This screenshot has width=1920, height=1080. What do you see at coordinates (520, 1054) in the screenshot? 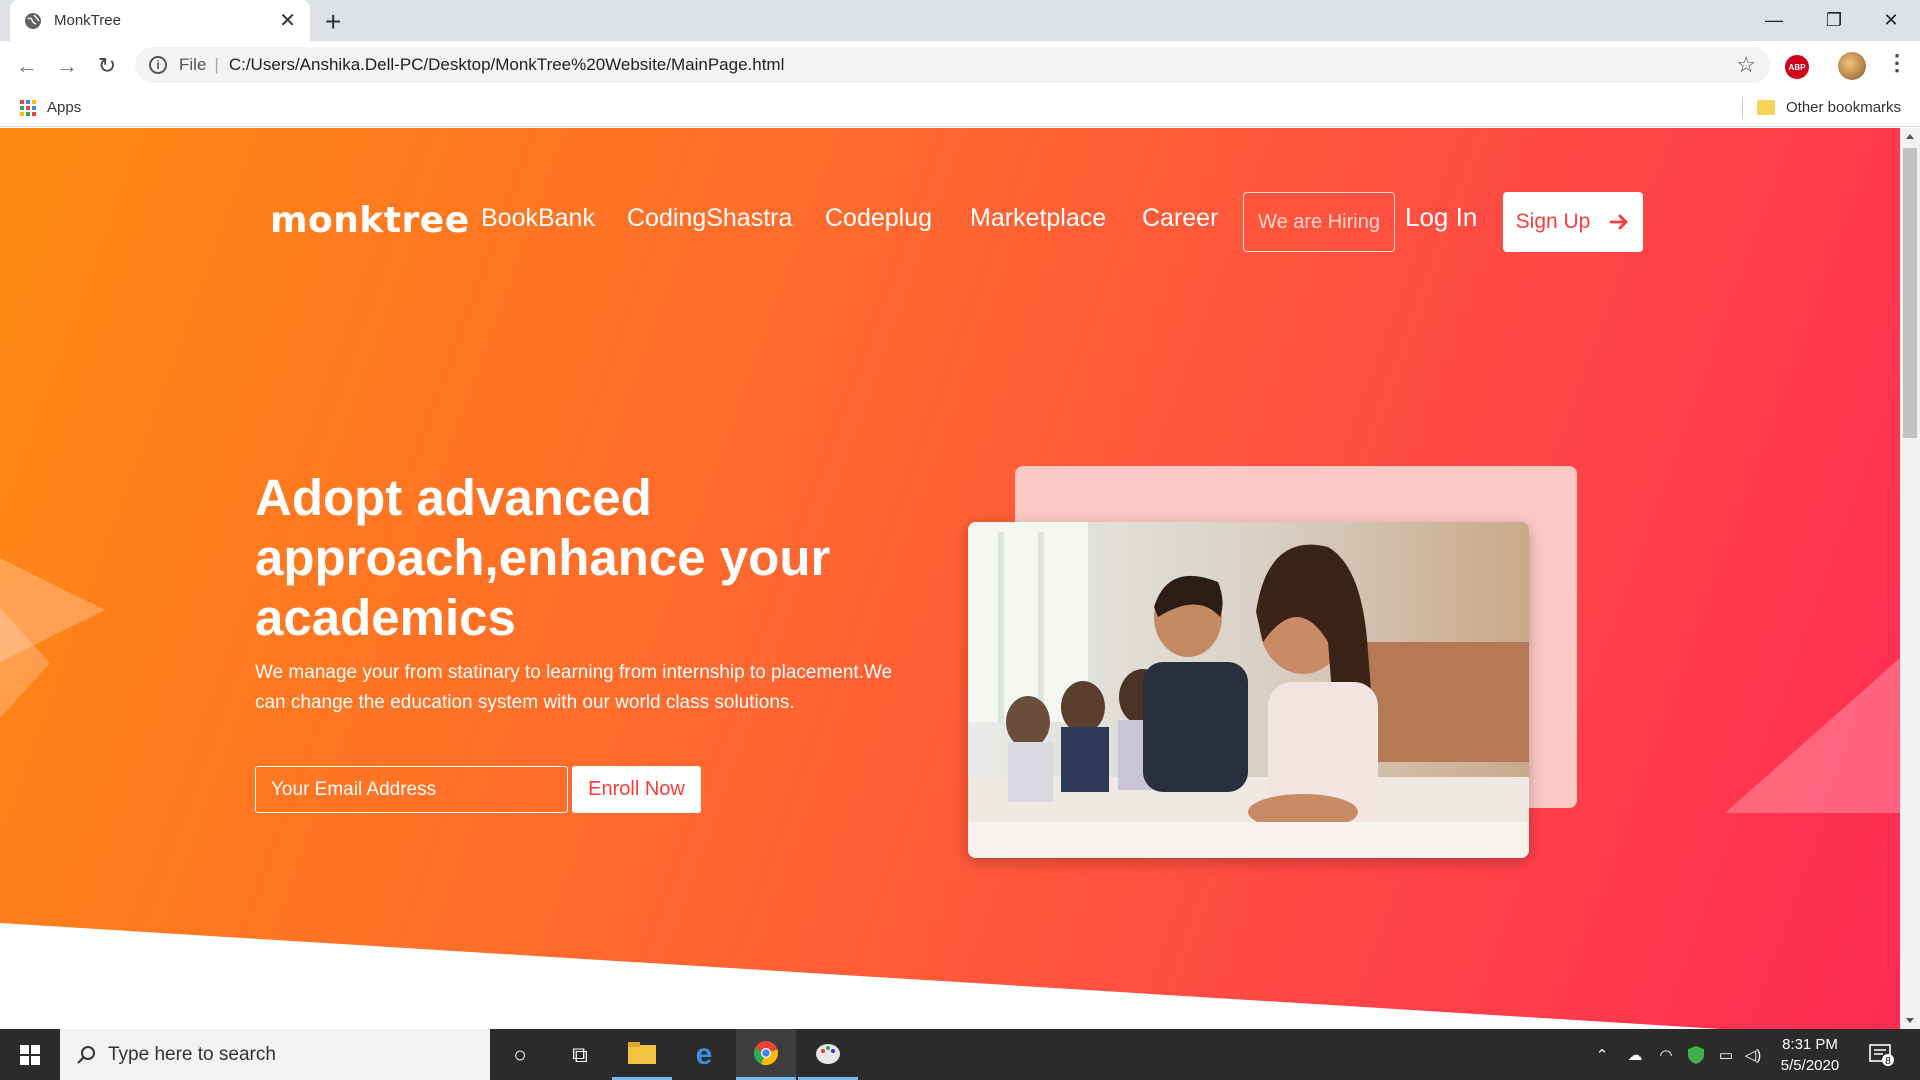
I see `cortana-icon: ○` at bounding box center [520, 1054].